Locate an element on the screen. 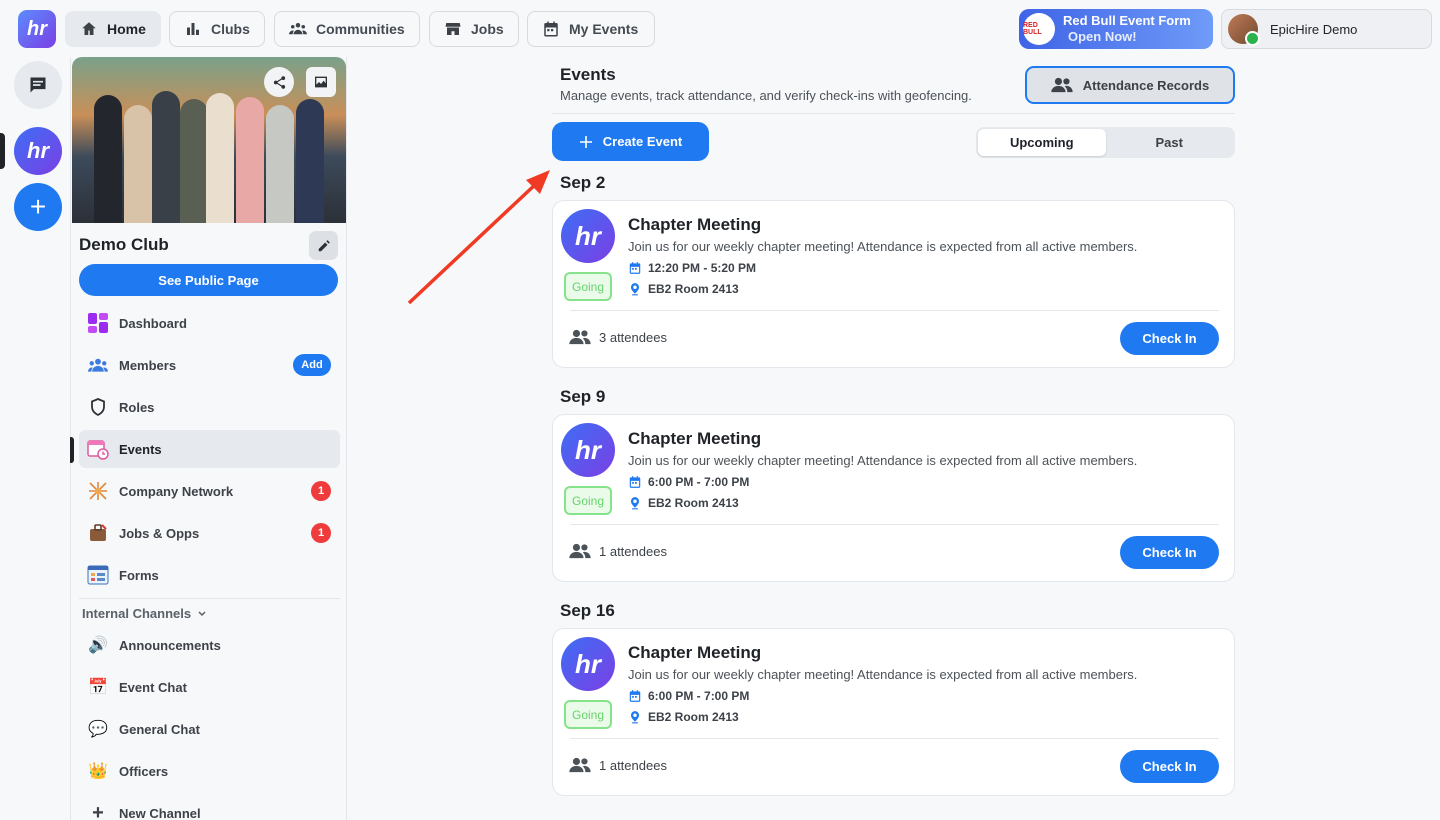 The height and width of the screenshot is (820, 1440). channel-officers: 👑 Officers is located at coordinates (209, 771).